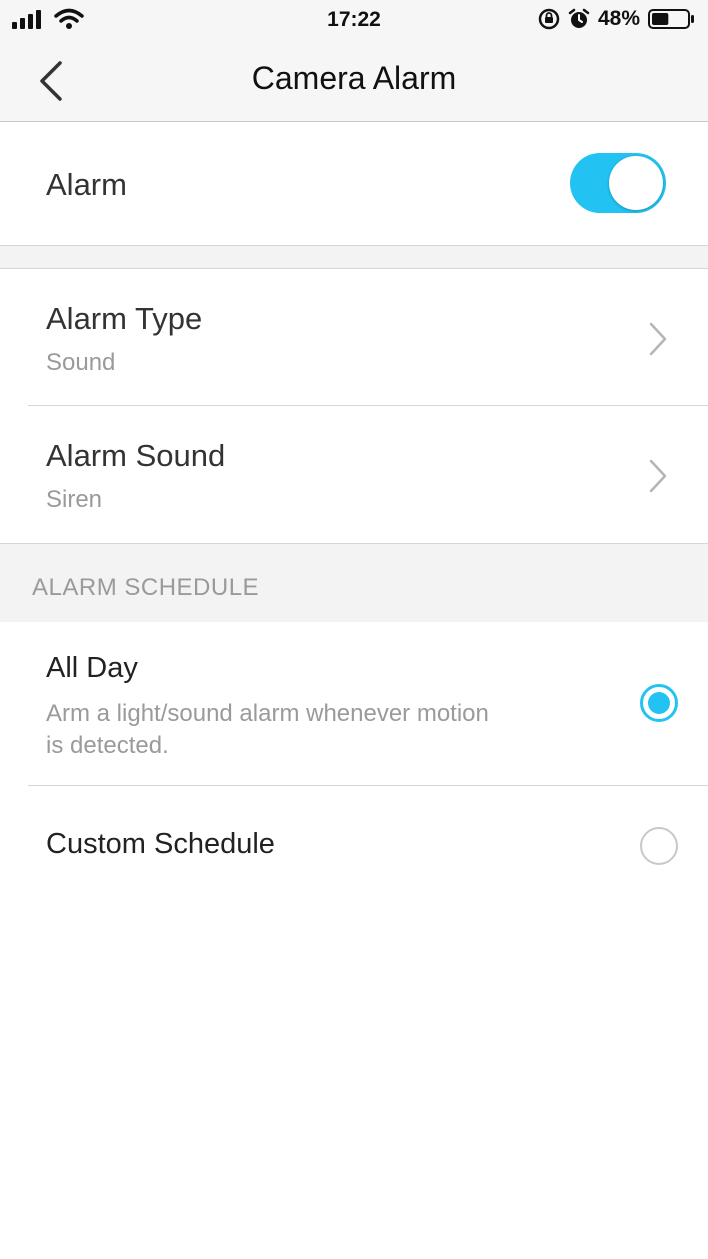 The width and height of the screenshot is (708, 1259). What do you see at coordinates (86, 184) in the screenshot?
I see `alarm-label: Alarm` at bounding box center [86, 184].